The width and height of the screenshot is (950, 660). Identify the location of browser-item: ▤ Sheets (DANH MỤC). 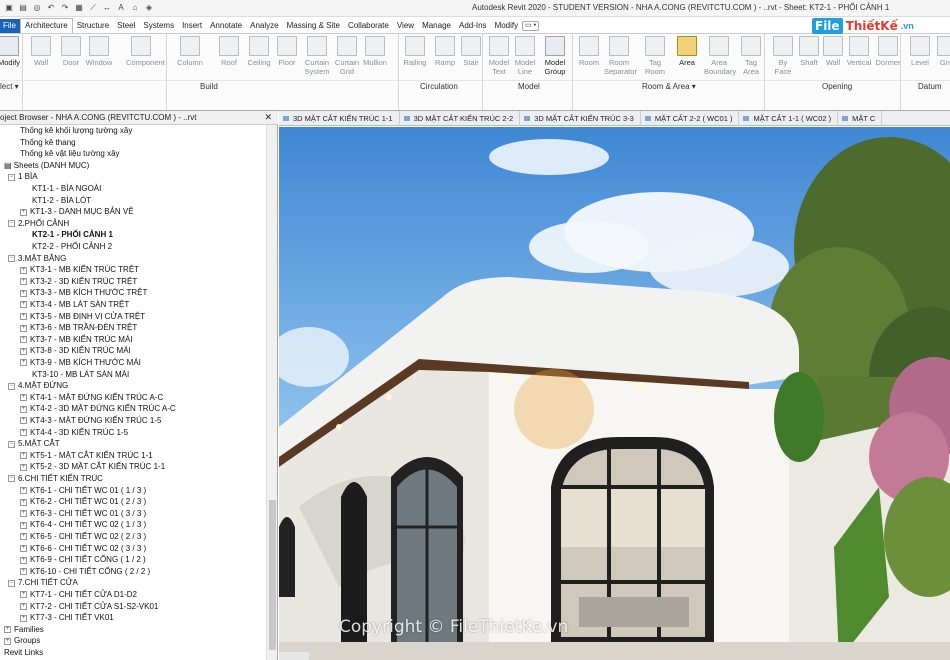
(46, 165).